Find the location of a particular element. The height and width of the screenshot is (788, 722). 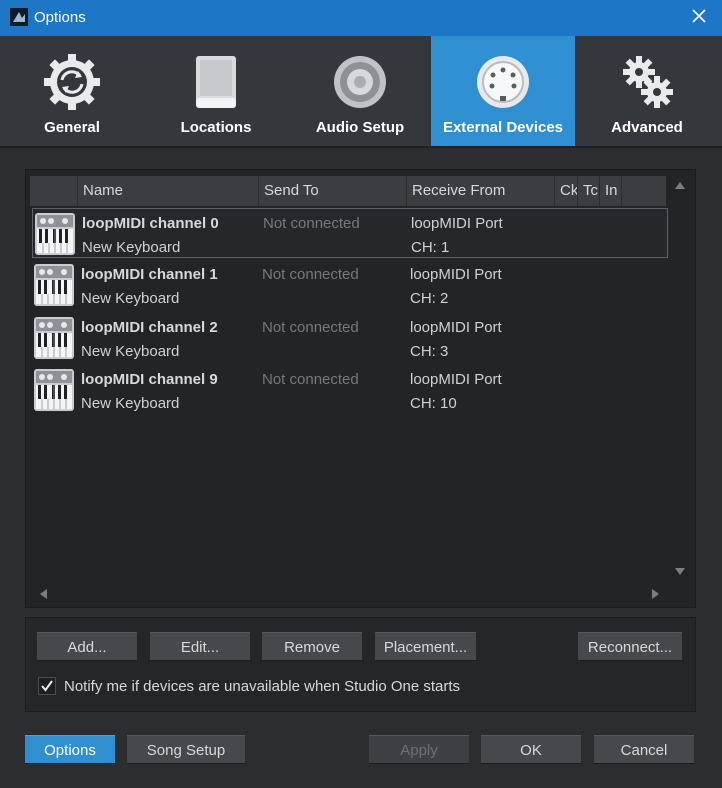

scroll-up-icon is located at coordinates (680, 185).